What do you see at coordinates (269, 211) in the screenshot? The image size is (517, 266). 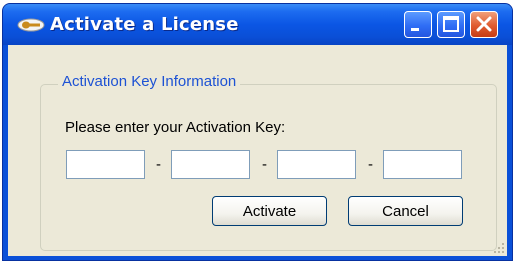 I see `activate-button: Activate` at bounding box center [269, 211].